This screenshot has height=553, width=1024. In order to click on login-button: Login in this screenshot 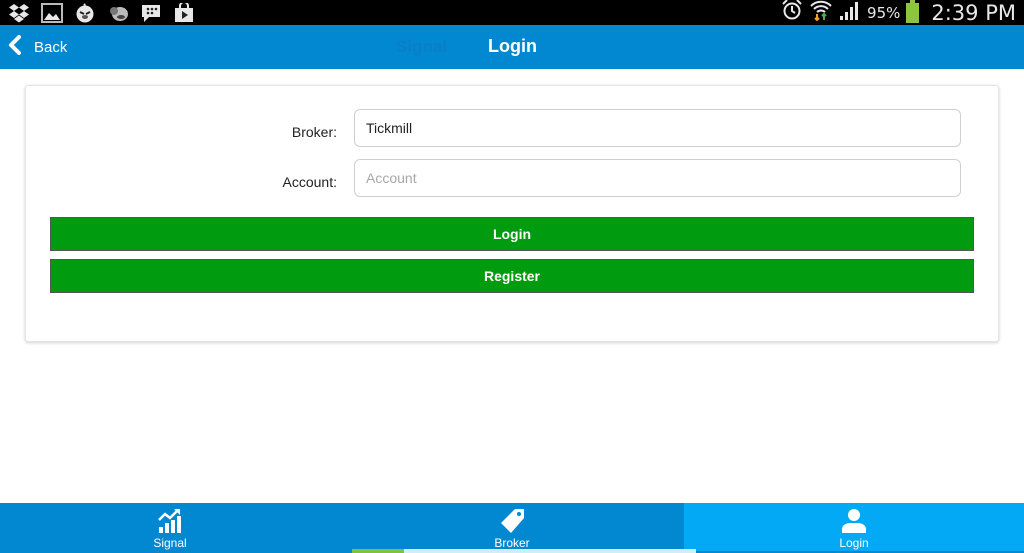, I will do `click(512, 234)`.